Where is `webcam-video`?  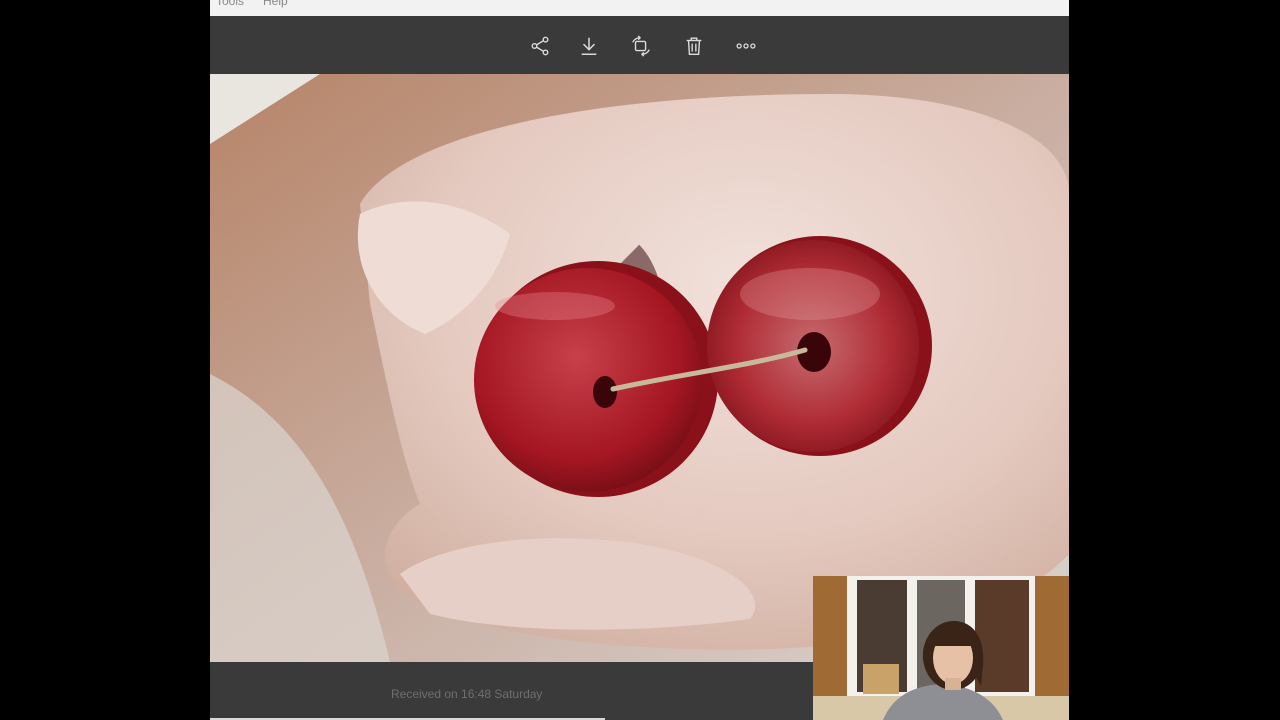 webcam-video is located at coordinates (941, 648).